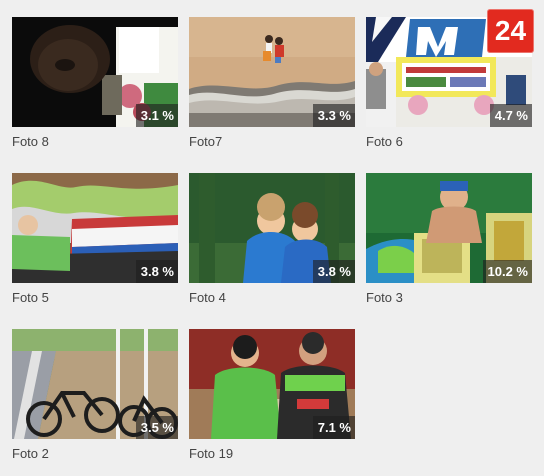 This screenshot has width=544, height=476. I want to click on gallery-card: 3.3 % Foto7, so click(272, 83).